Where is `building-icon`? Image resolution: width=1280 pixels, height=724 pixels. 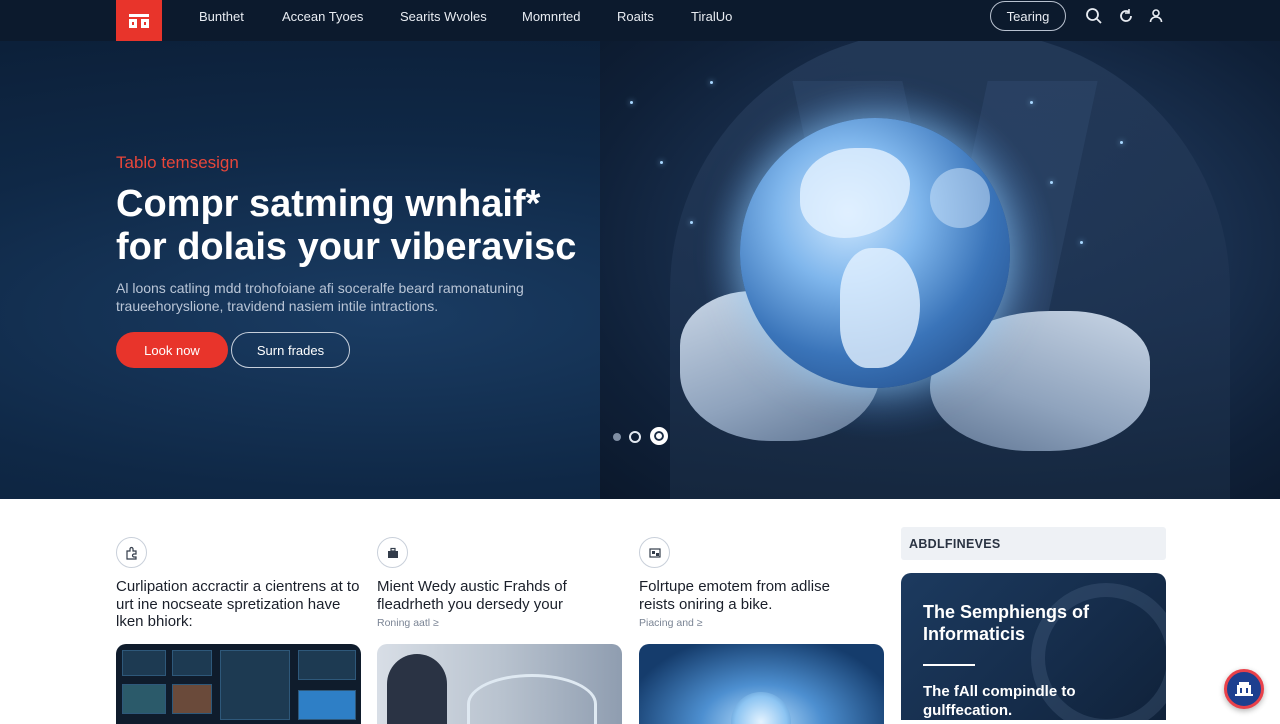
building-icon is located at coordinates (1244, 689).